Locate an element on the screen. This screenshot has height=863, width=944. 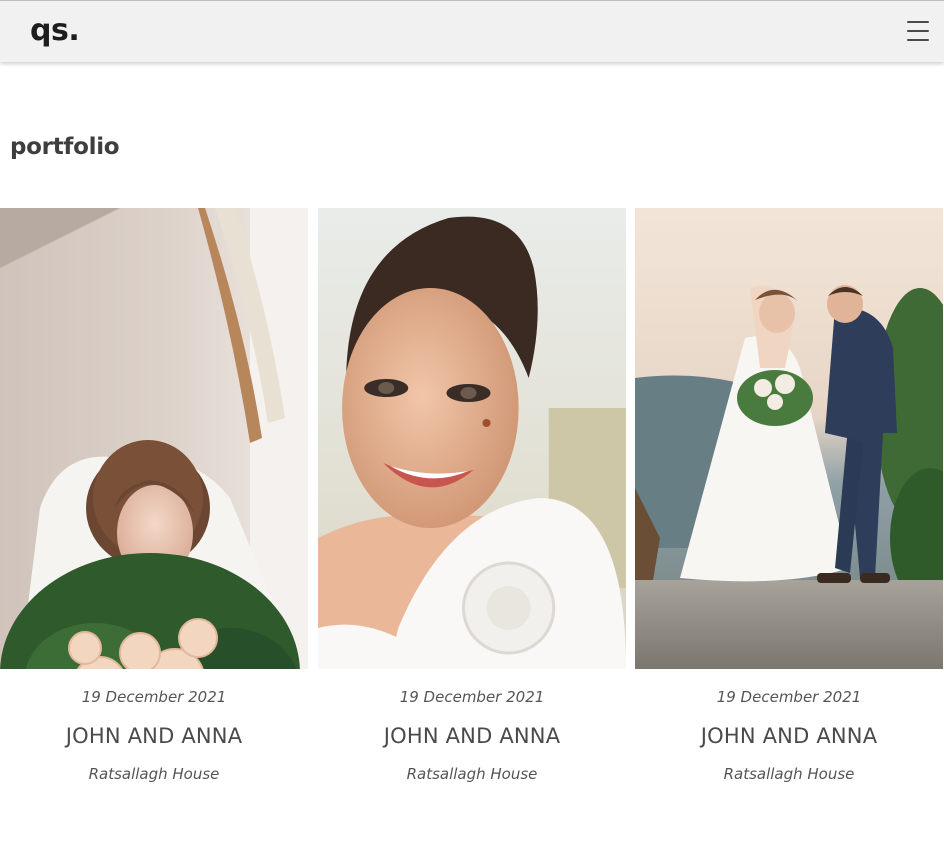
page-title: portfolio is located at coordinates (65, 147).